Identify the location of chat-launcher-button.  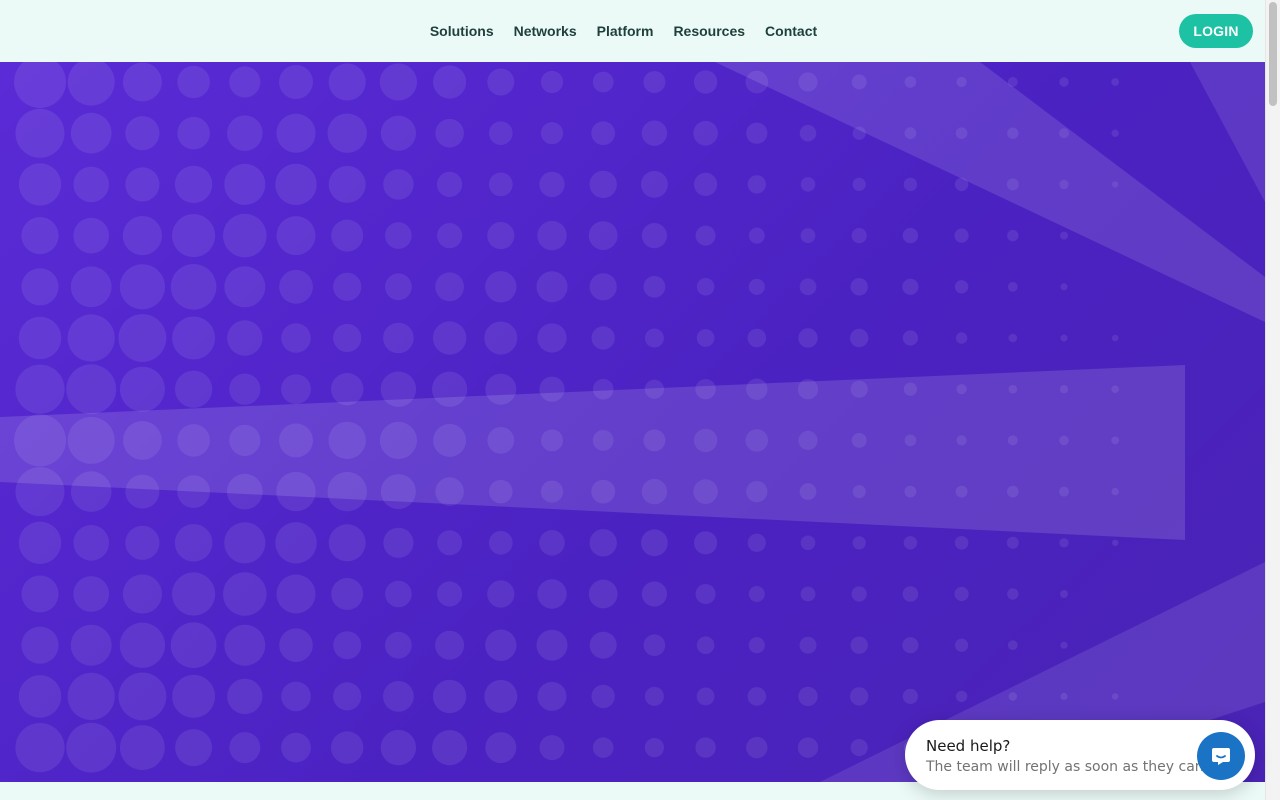
(1221, 756).